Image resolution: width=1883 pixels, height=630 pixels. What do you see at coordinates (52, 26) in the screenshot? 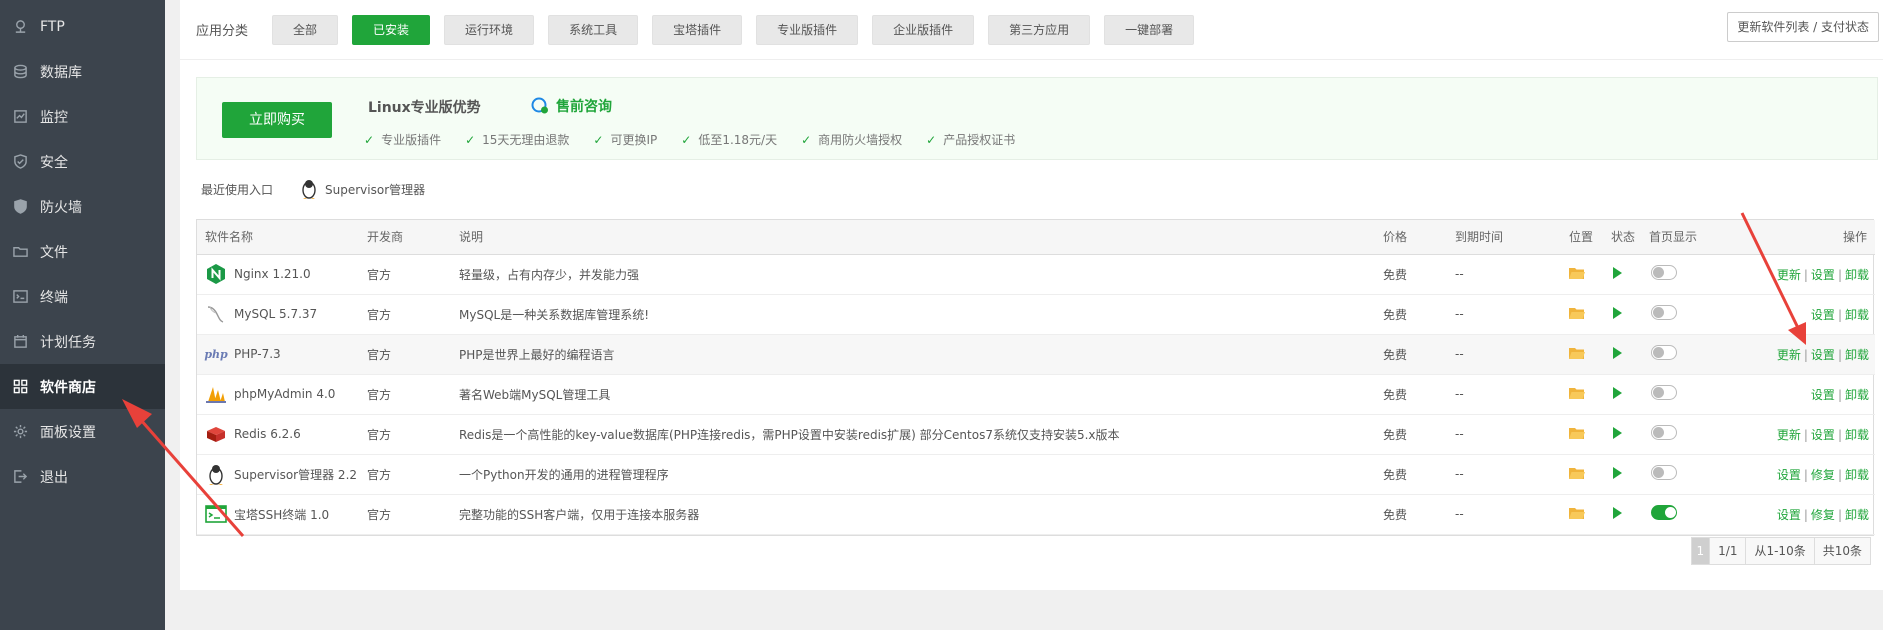
I see `sidebar-item-label: FTP` at bounding box center [52, 26].